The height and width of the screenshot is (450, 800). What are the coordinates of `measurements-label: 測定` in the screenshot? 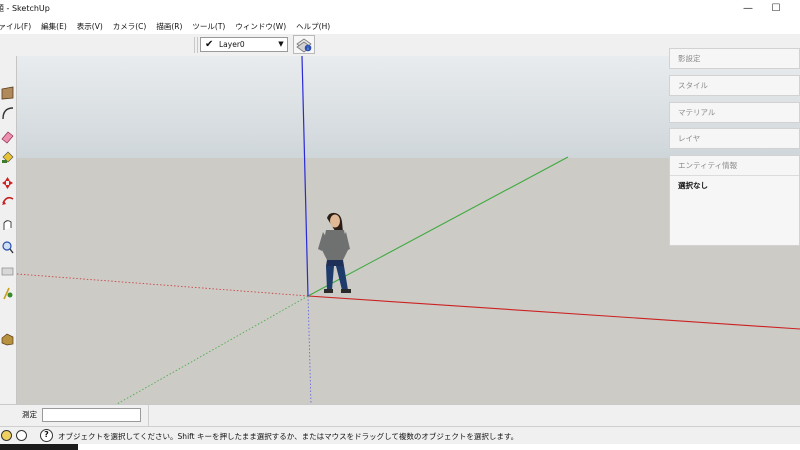 It's located at (29, 414).